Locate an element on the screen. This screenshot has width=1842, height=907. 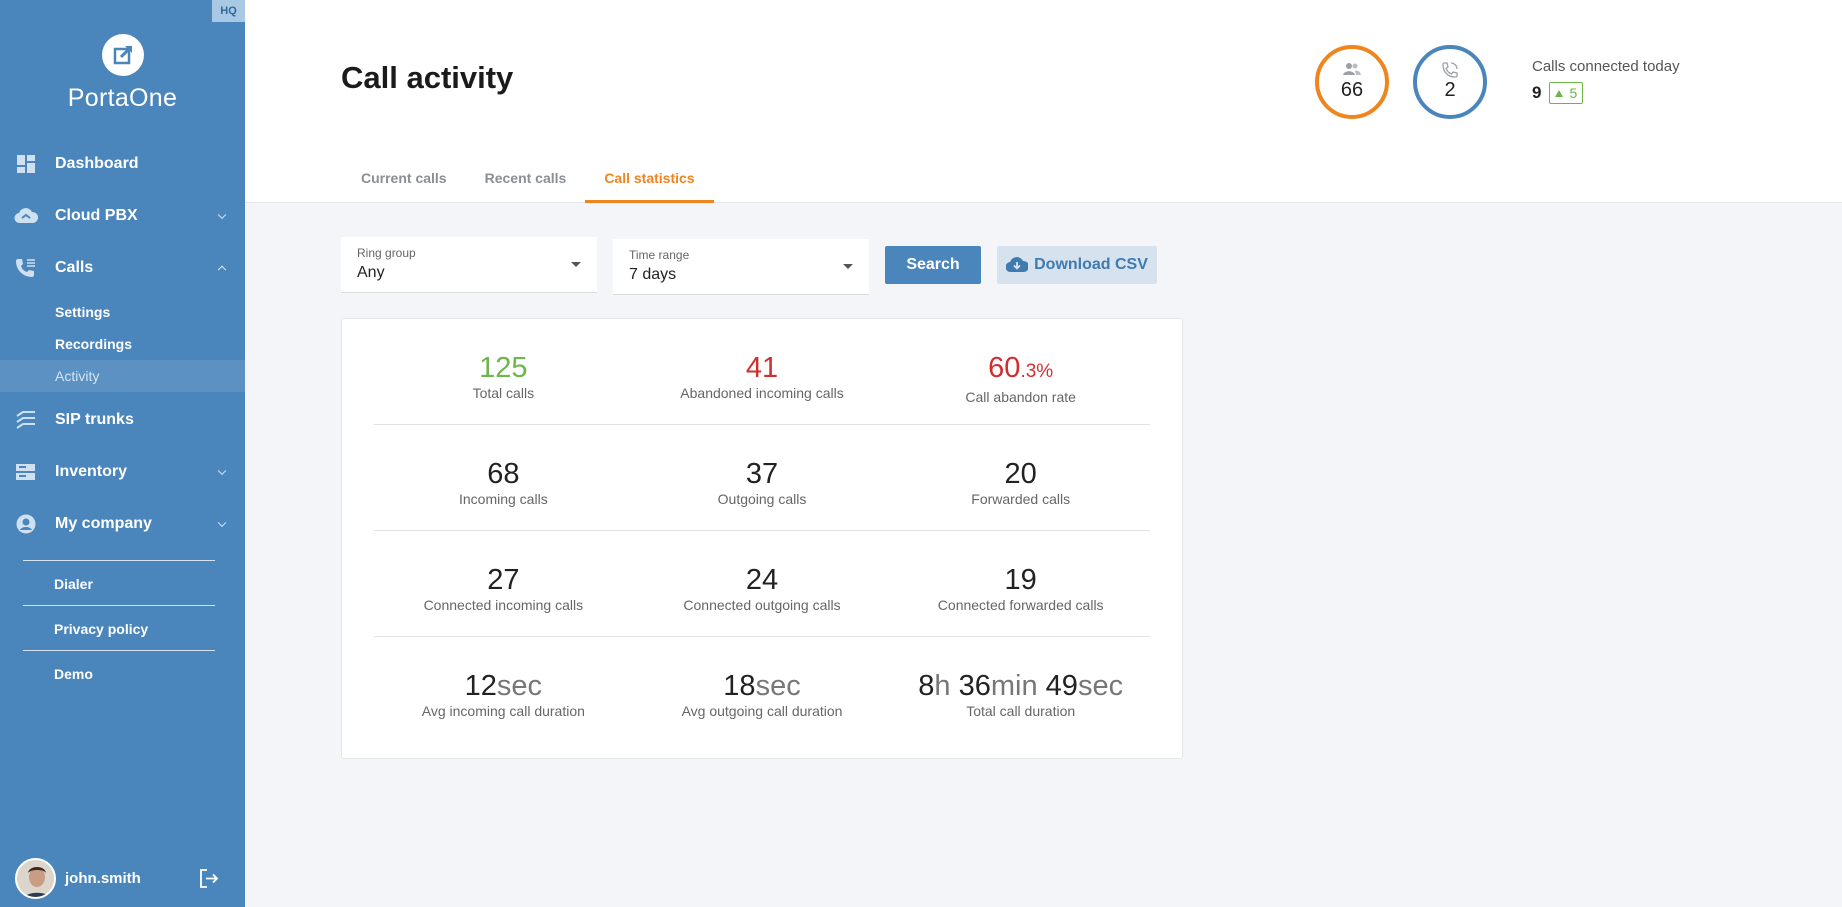
download-csv-button: Download CSV is located at coordinates (1077, 265).